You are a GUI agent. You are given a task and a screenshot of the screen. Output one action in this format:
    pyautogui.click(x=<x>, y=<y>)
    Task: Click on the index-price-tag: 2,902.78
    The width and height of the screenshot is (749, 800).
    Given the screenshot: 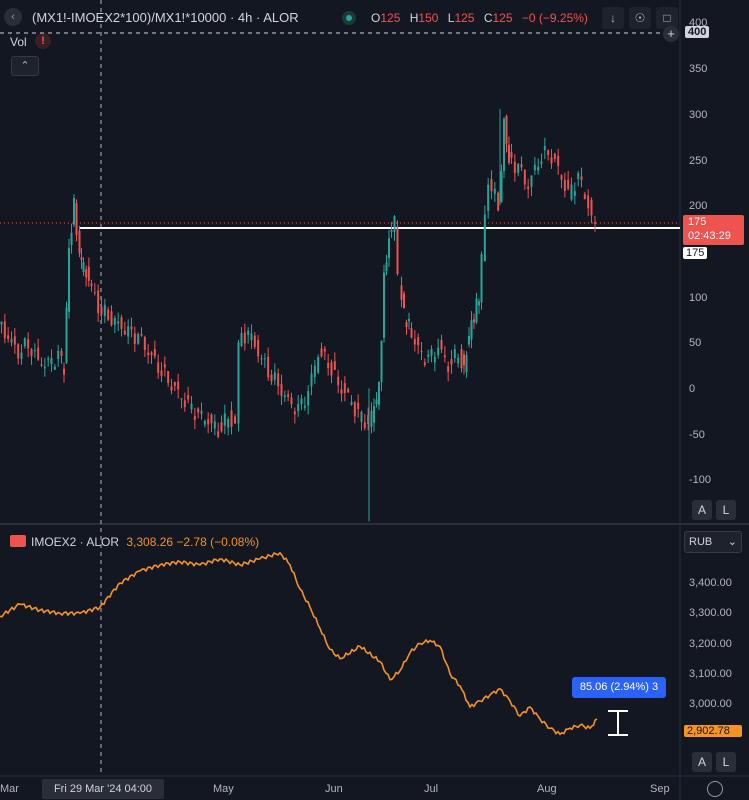 What is the action you would take?
    pyautogui.click(x=713, y=731)
    